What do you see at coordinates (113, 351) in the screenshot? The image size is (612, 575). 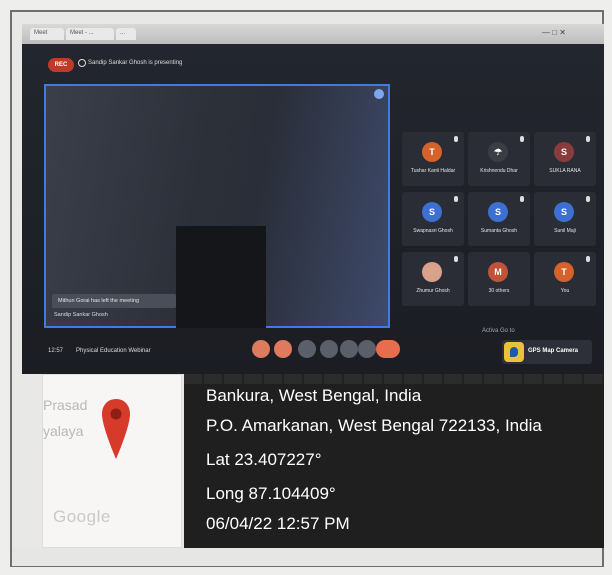 I see `meeting-title: Physical Education Webinar` at bounding box center [113, 351].